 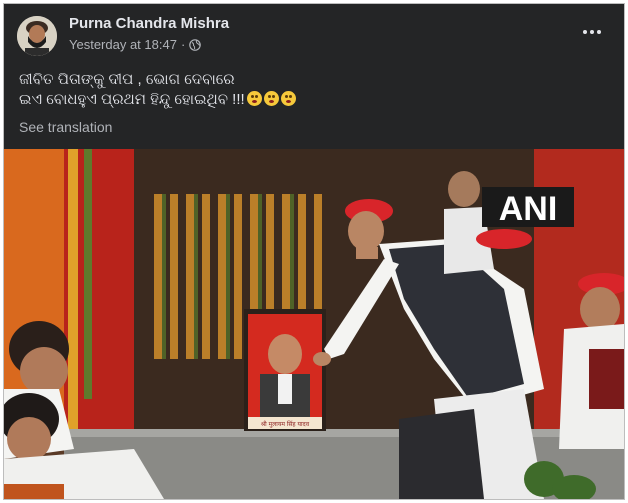 I want to click on author-name: Purna Chandra Mishra, so click(x=149, y=23).